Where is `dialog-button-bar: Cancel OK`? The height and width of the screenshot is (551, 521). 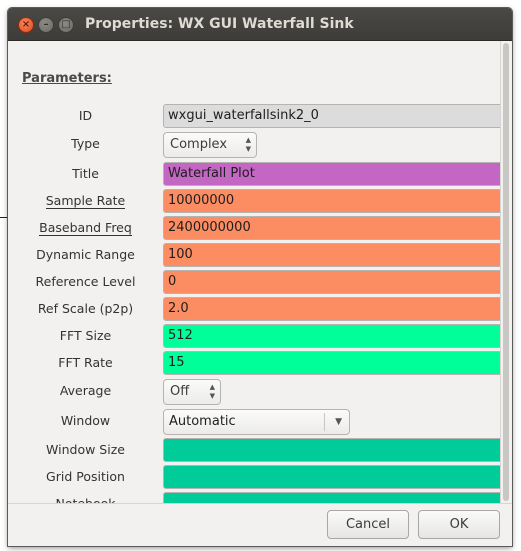 dialog-button-bar: Cancel OK is located at coordinates (260, 524).